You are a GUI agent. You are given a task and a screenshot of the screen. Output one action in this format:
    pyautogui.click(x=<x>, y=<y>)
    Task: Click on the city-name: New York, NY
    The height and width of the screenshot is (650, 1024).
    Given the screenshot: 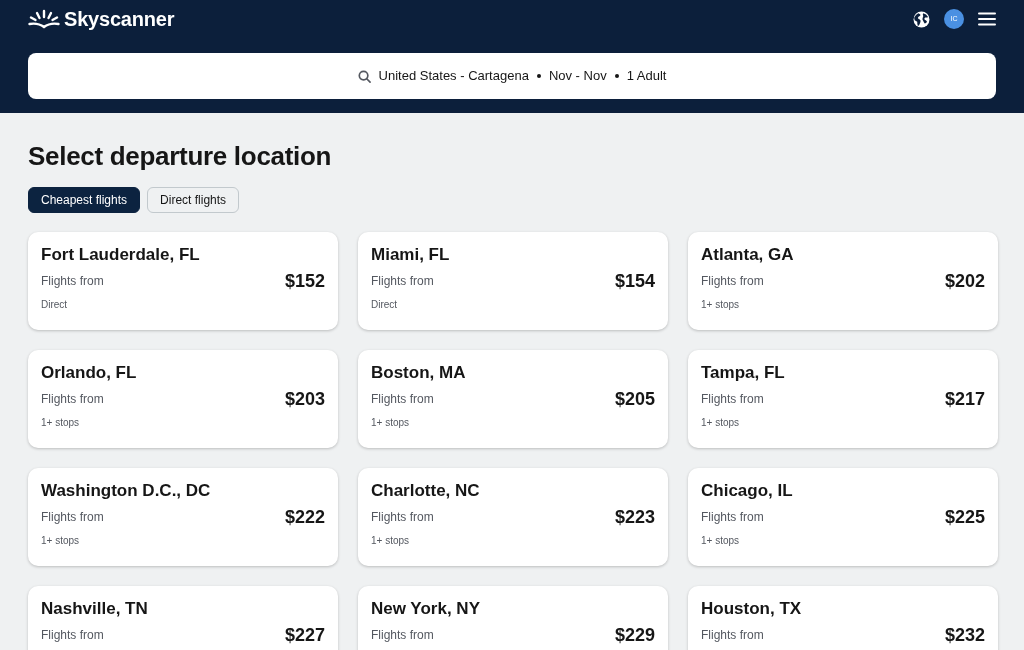 What is the action you would take?
    pyautogui.click(x=426, y=609)
    